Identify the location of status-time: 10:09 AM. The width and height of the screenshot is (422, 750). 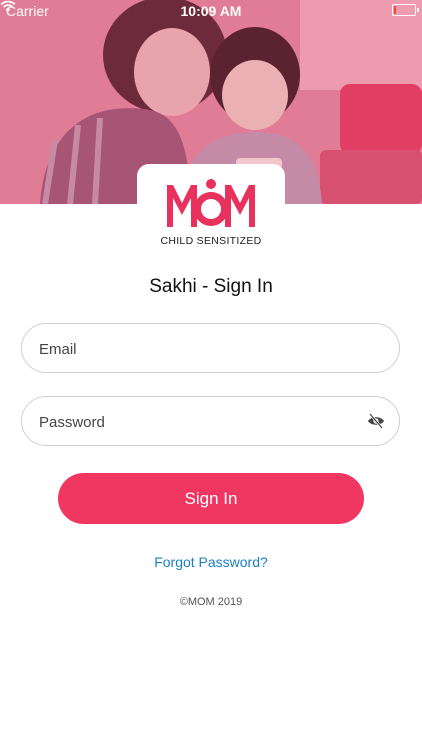
(211, 11).